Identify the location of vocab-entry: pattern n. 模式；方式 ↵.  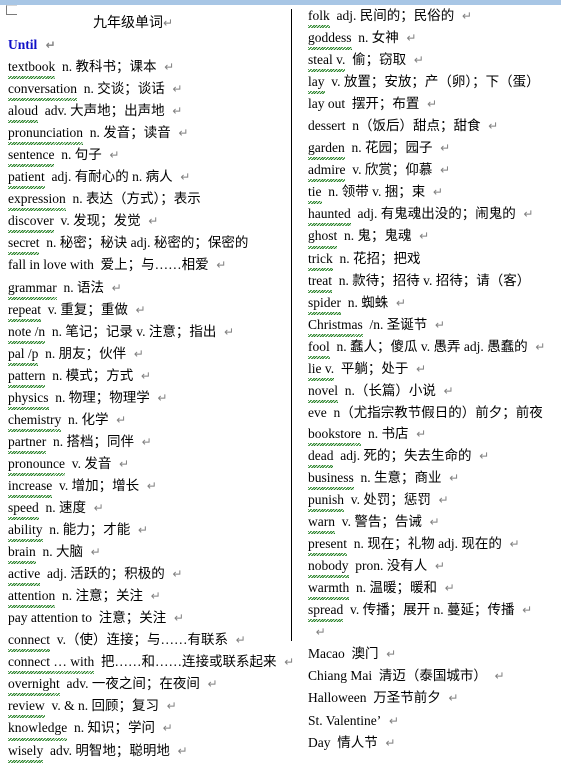
(144, 376).